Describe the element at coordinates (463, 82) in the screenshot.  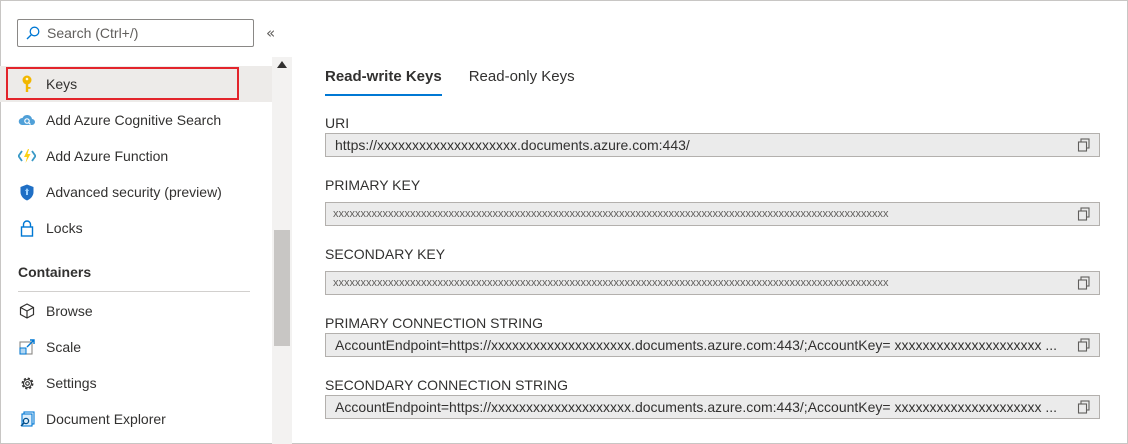
I see `keys-tabs: Read-write Keys Read-only Keys` at that location.